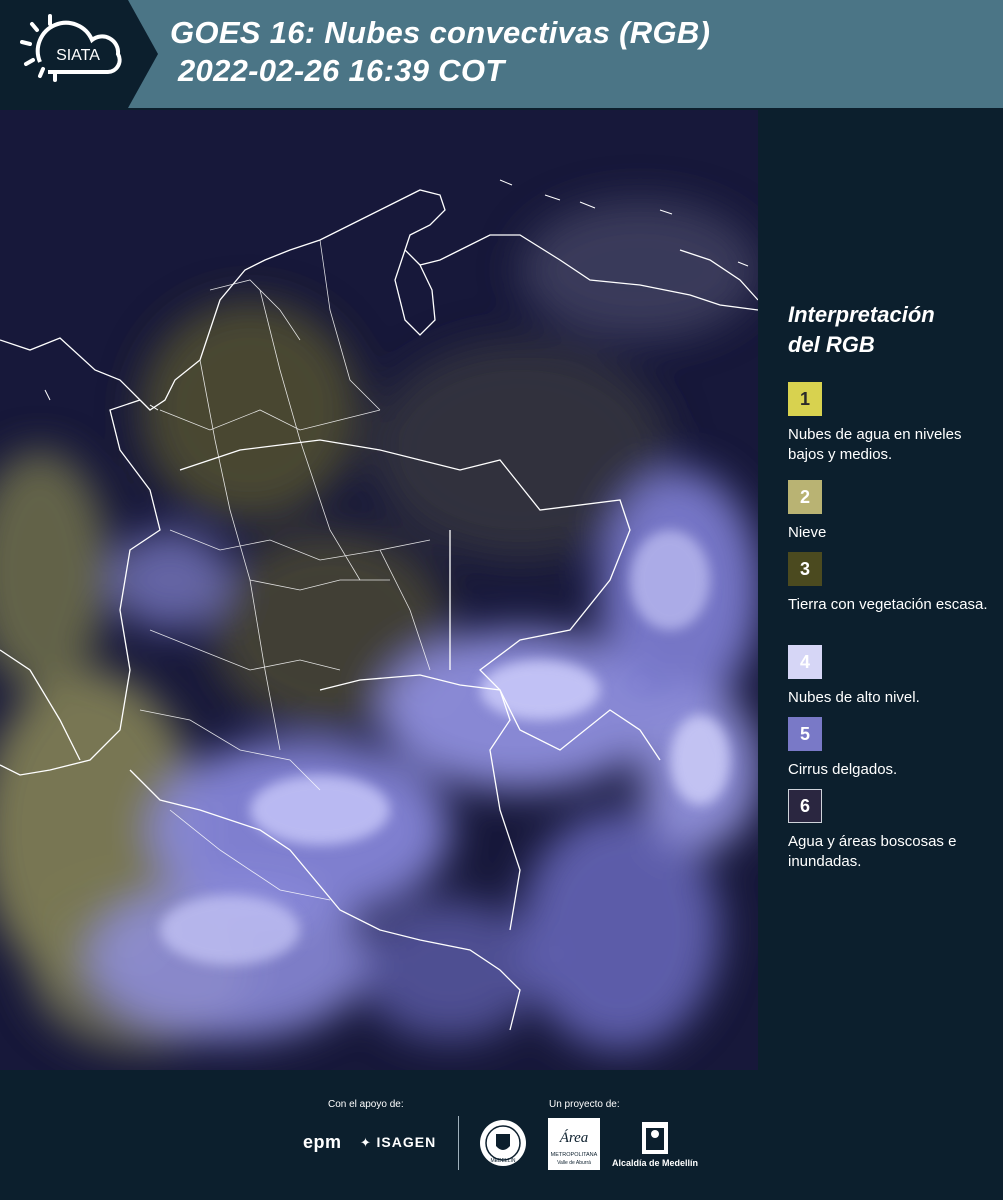 Image resolution: width=1003 pixels, height=1200 pixels. What do you see at coordinates (574, 1155) in the screenshot?
I see `svg-text: METROPOLITANA` at bounding box center [574, 1155].